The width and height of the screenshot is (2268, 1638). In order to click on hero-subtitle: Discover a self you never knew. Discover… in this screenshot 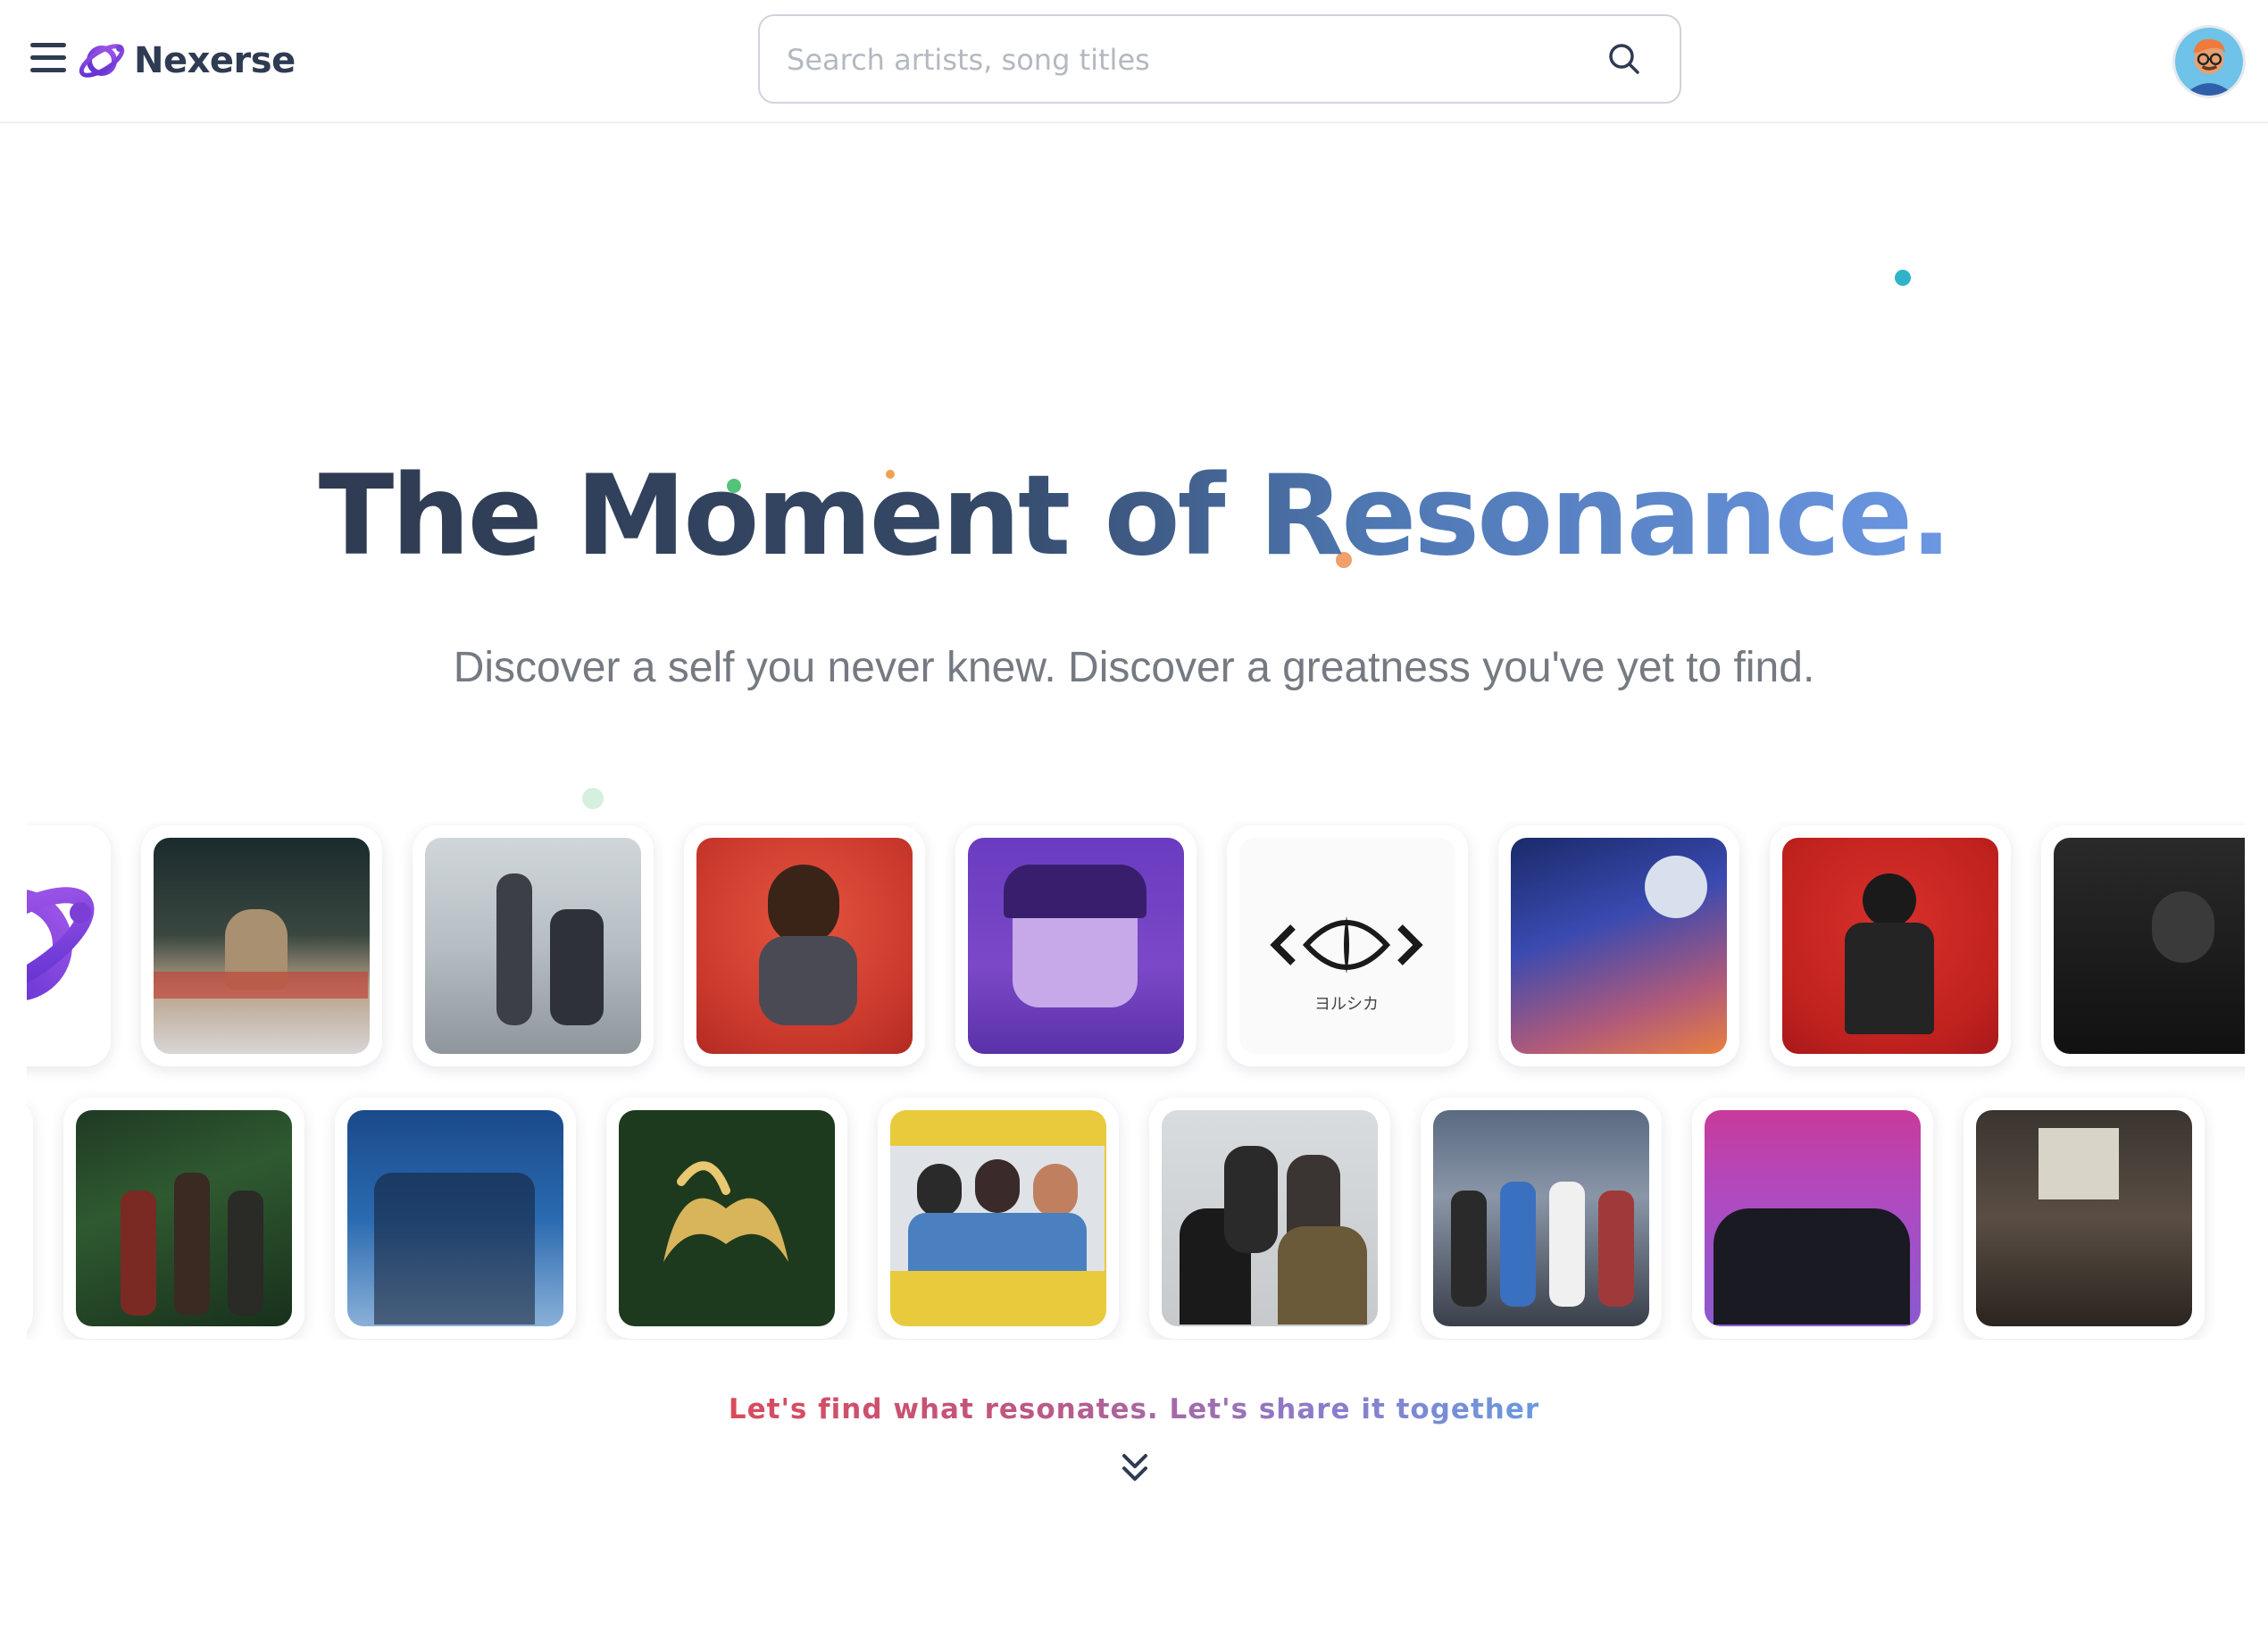, I will do `click(1134, 668)`.